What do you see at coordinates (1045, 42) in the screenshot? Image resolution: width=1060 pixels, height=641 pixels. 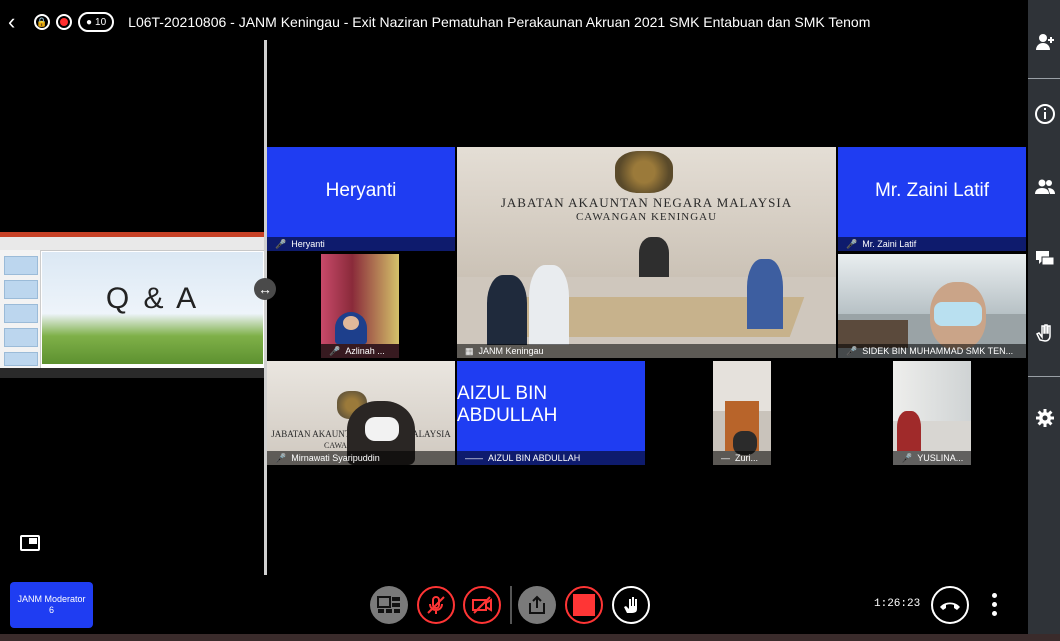 I see `add-person-icon` at bounding box center [1045, 42].